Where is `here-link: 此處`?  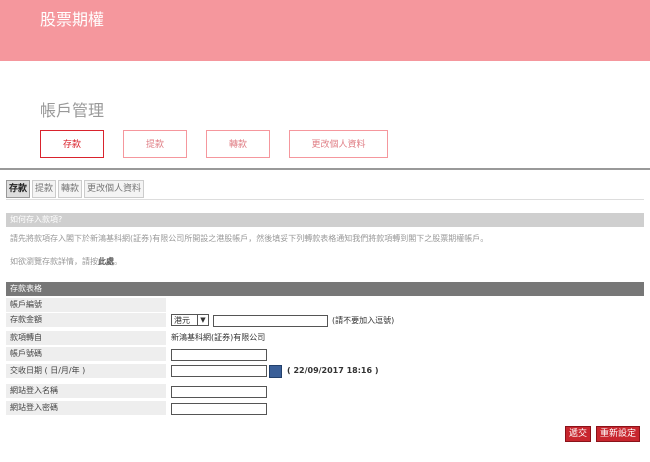
here-link: 此處 is located at coordinates (106, 261).